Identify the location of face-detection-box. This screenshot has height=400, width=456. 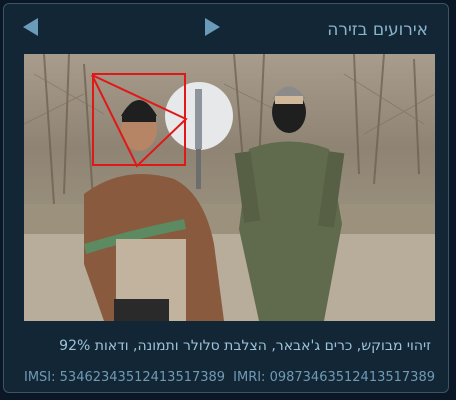
(139, 119).